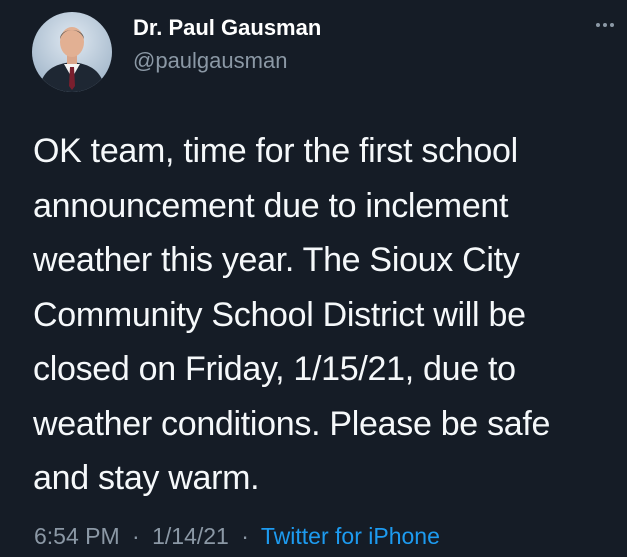  I want to click on author-handle: @paulgausman, so click(343, 61).